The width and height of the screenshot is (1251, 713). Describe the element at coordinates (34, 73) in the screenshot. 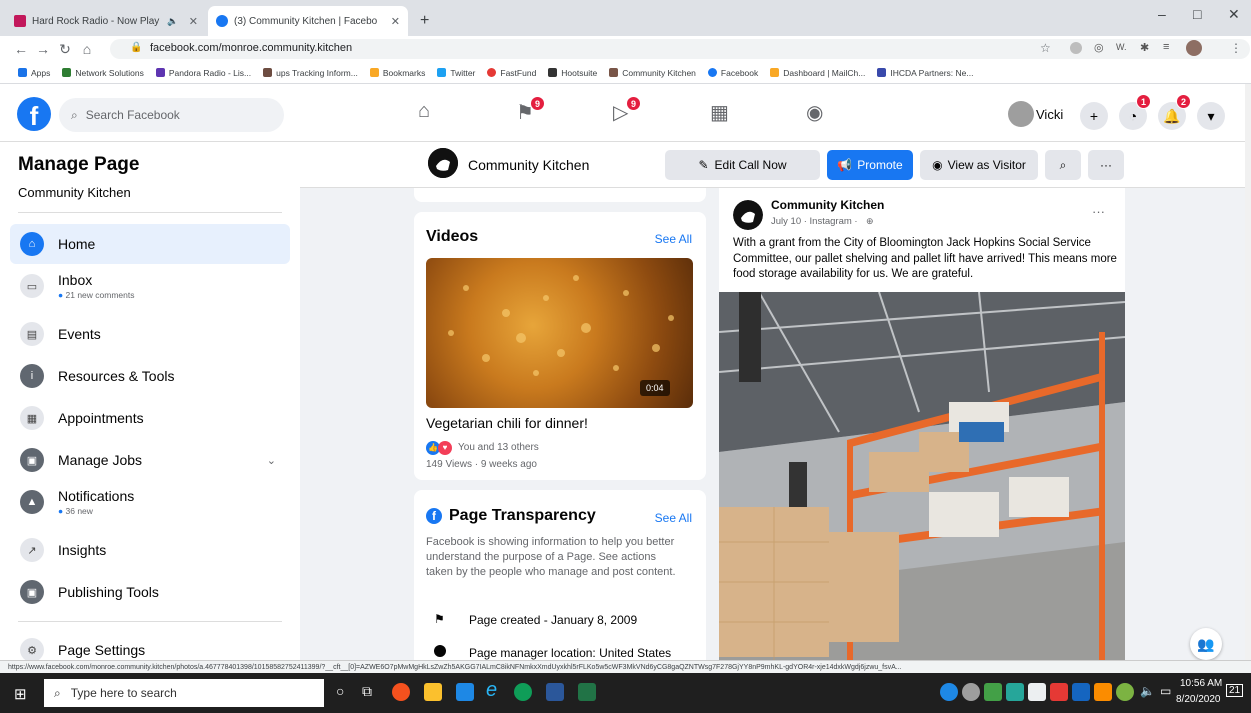

I see `bookmark-apps: Apps` at that location.